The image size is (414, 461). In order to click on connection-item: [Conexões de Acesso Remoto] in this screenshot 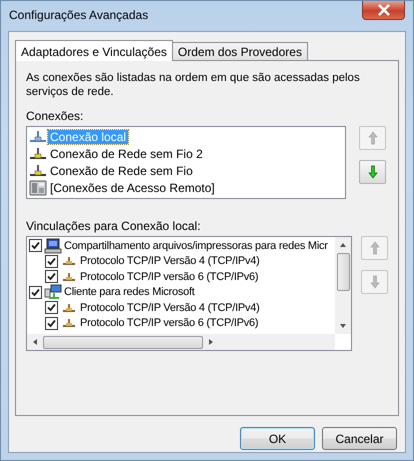, I will do `click(132, 187)`.